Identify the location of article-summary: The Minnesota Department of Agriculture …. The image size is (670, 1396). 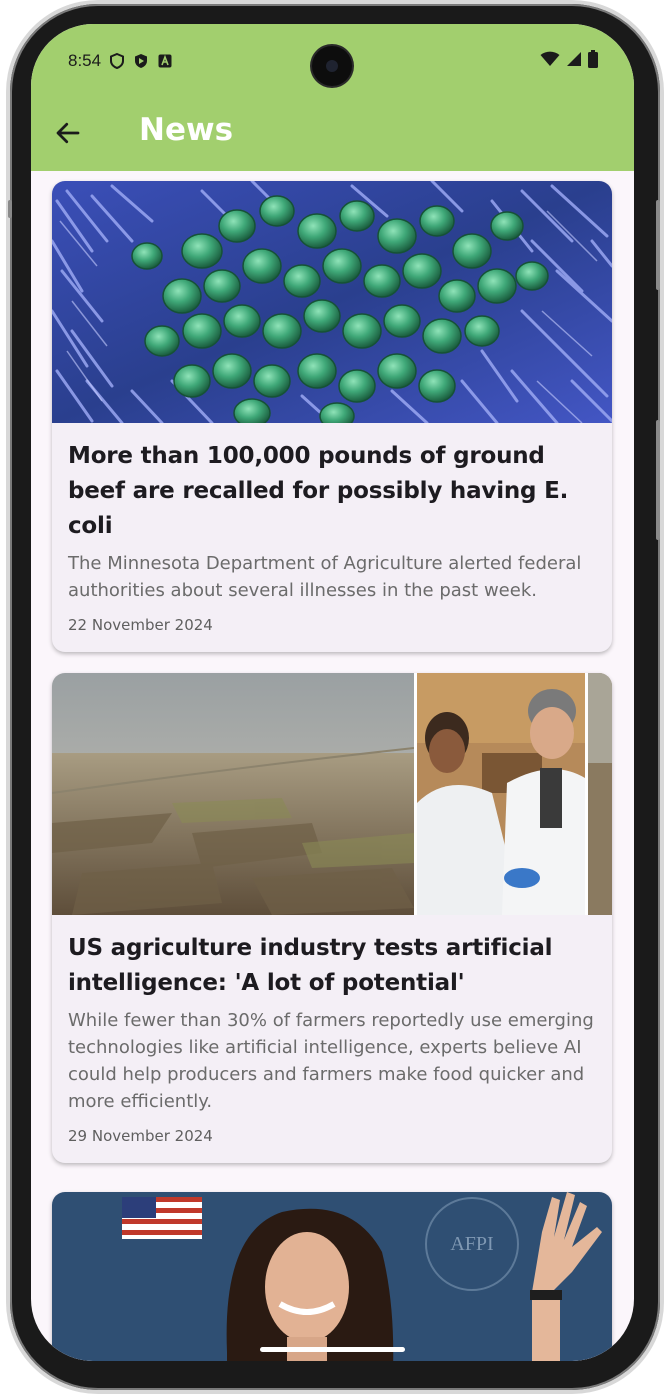
(325, 577).